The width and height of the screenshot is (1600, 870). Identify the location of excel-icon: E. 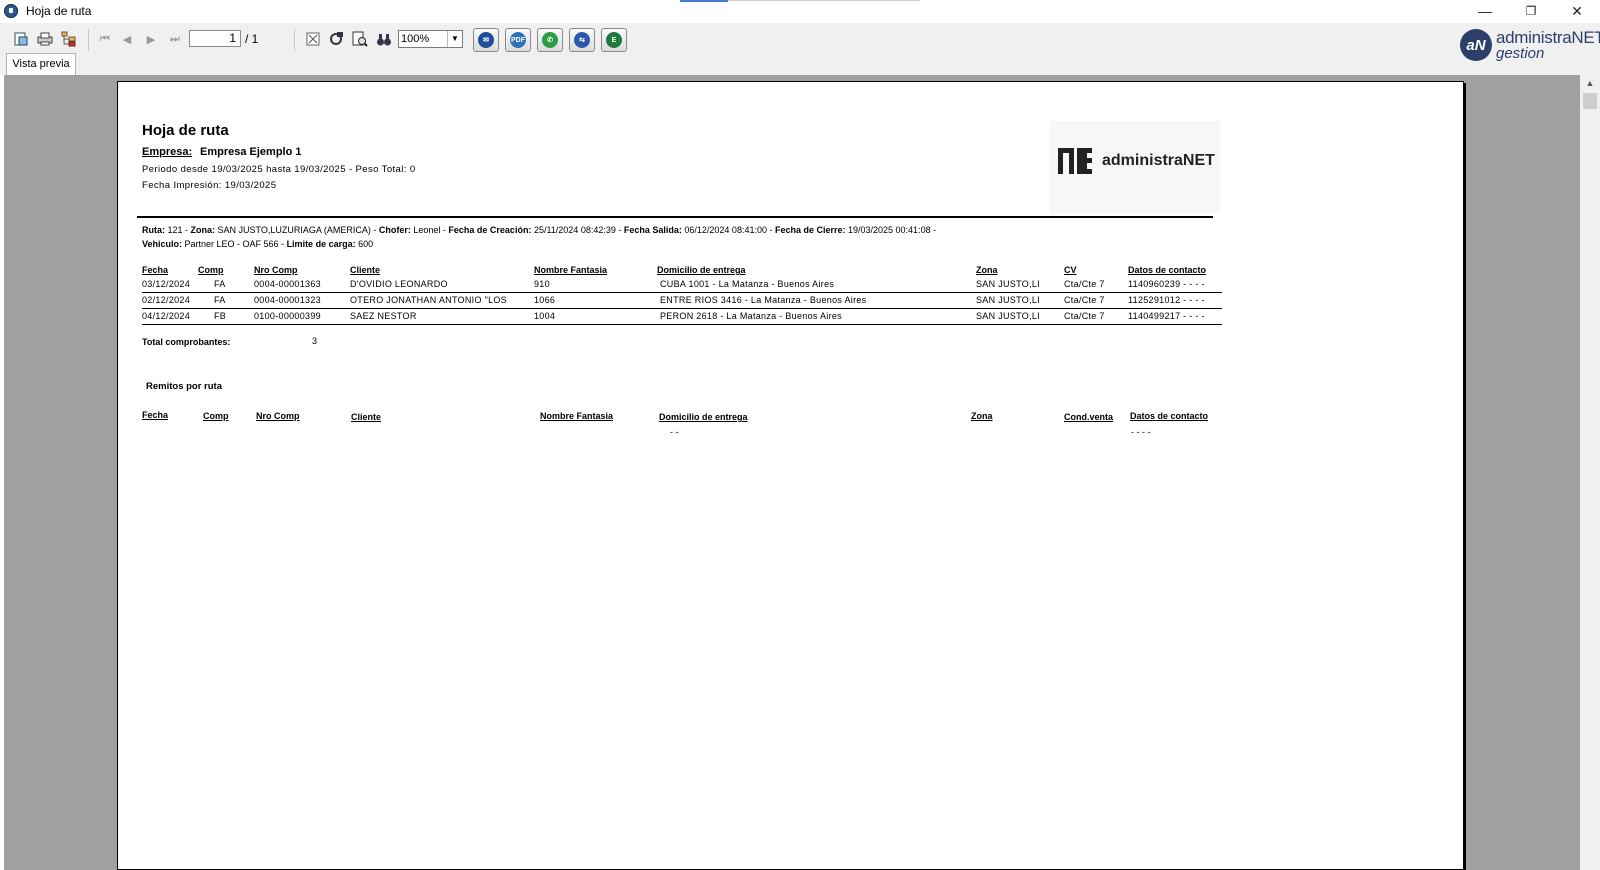
(614, 40).